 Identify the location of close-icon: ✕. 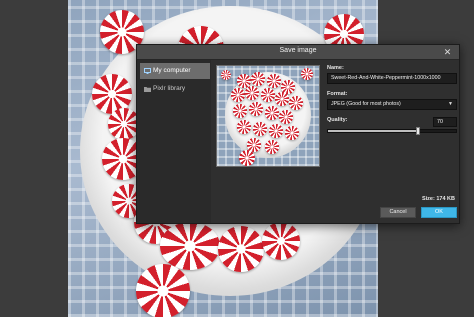
(447, 52).